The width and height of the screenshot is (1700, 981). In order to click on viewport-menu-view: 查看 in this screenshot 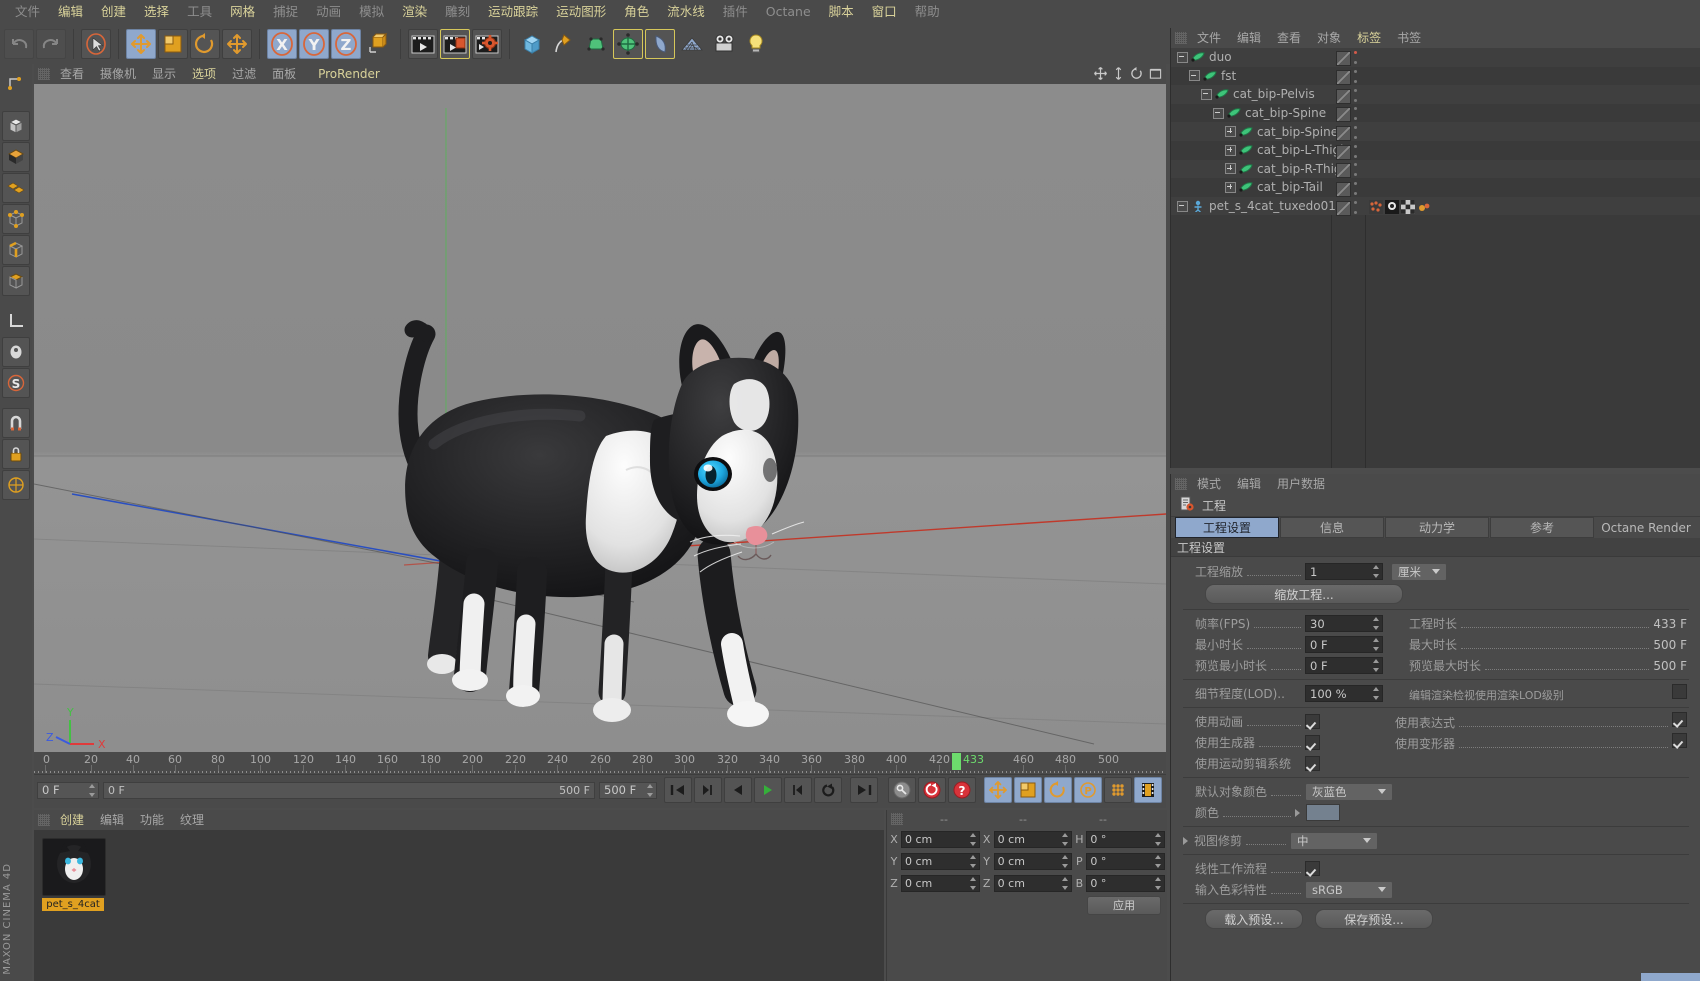, I will do `click(72, 74)`.